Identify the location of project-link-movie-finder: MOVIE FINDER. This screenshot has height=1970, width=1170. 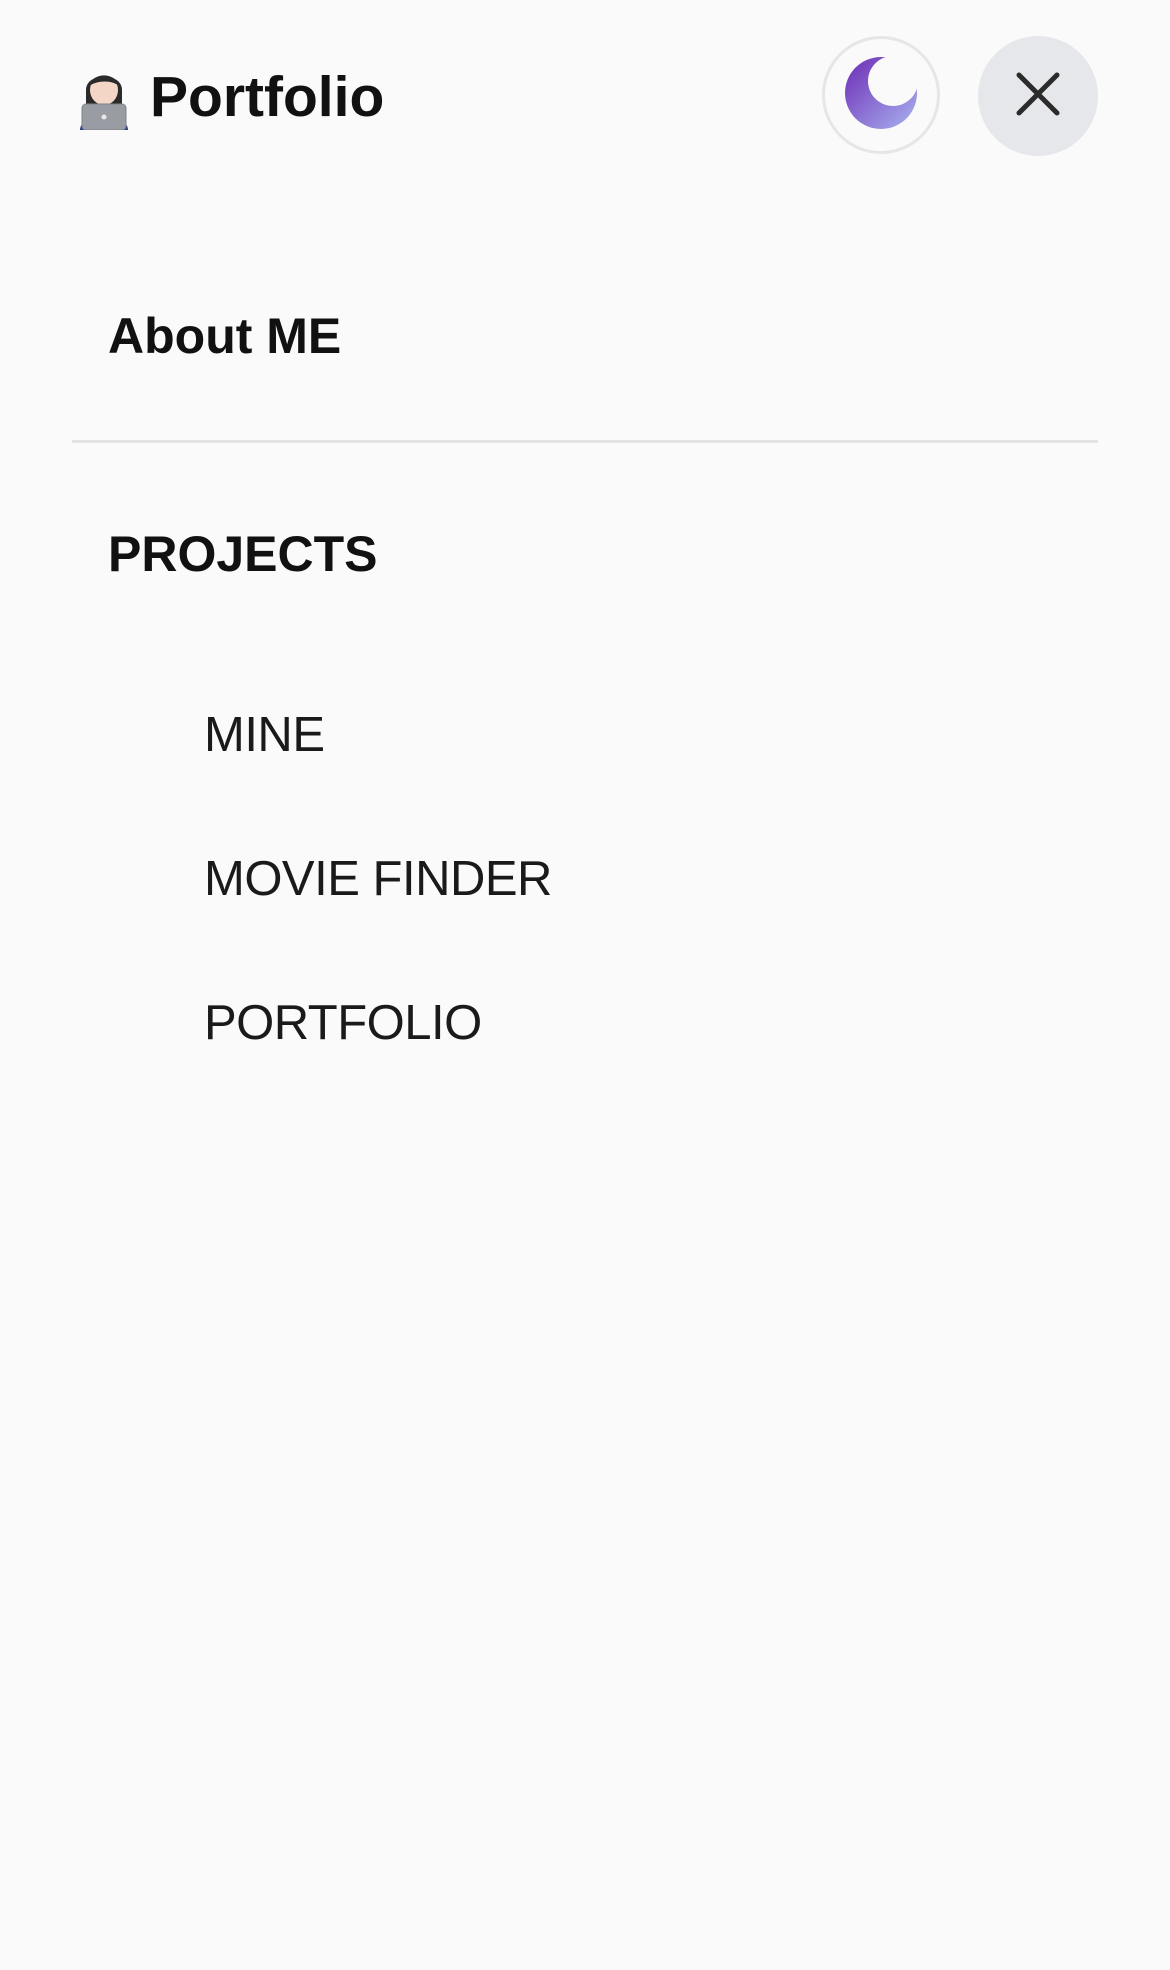
(378, 879).